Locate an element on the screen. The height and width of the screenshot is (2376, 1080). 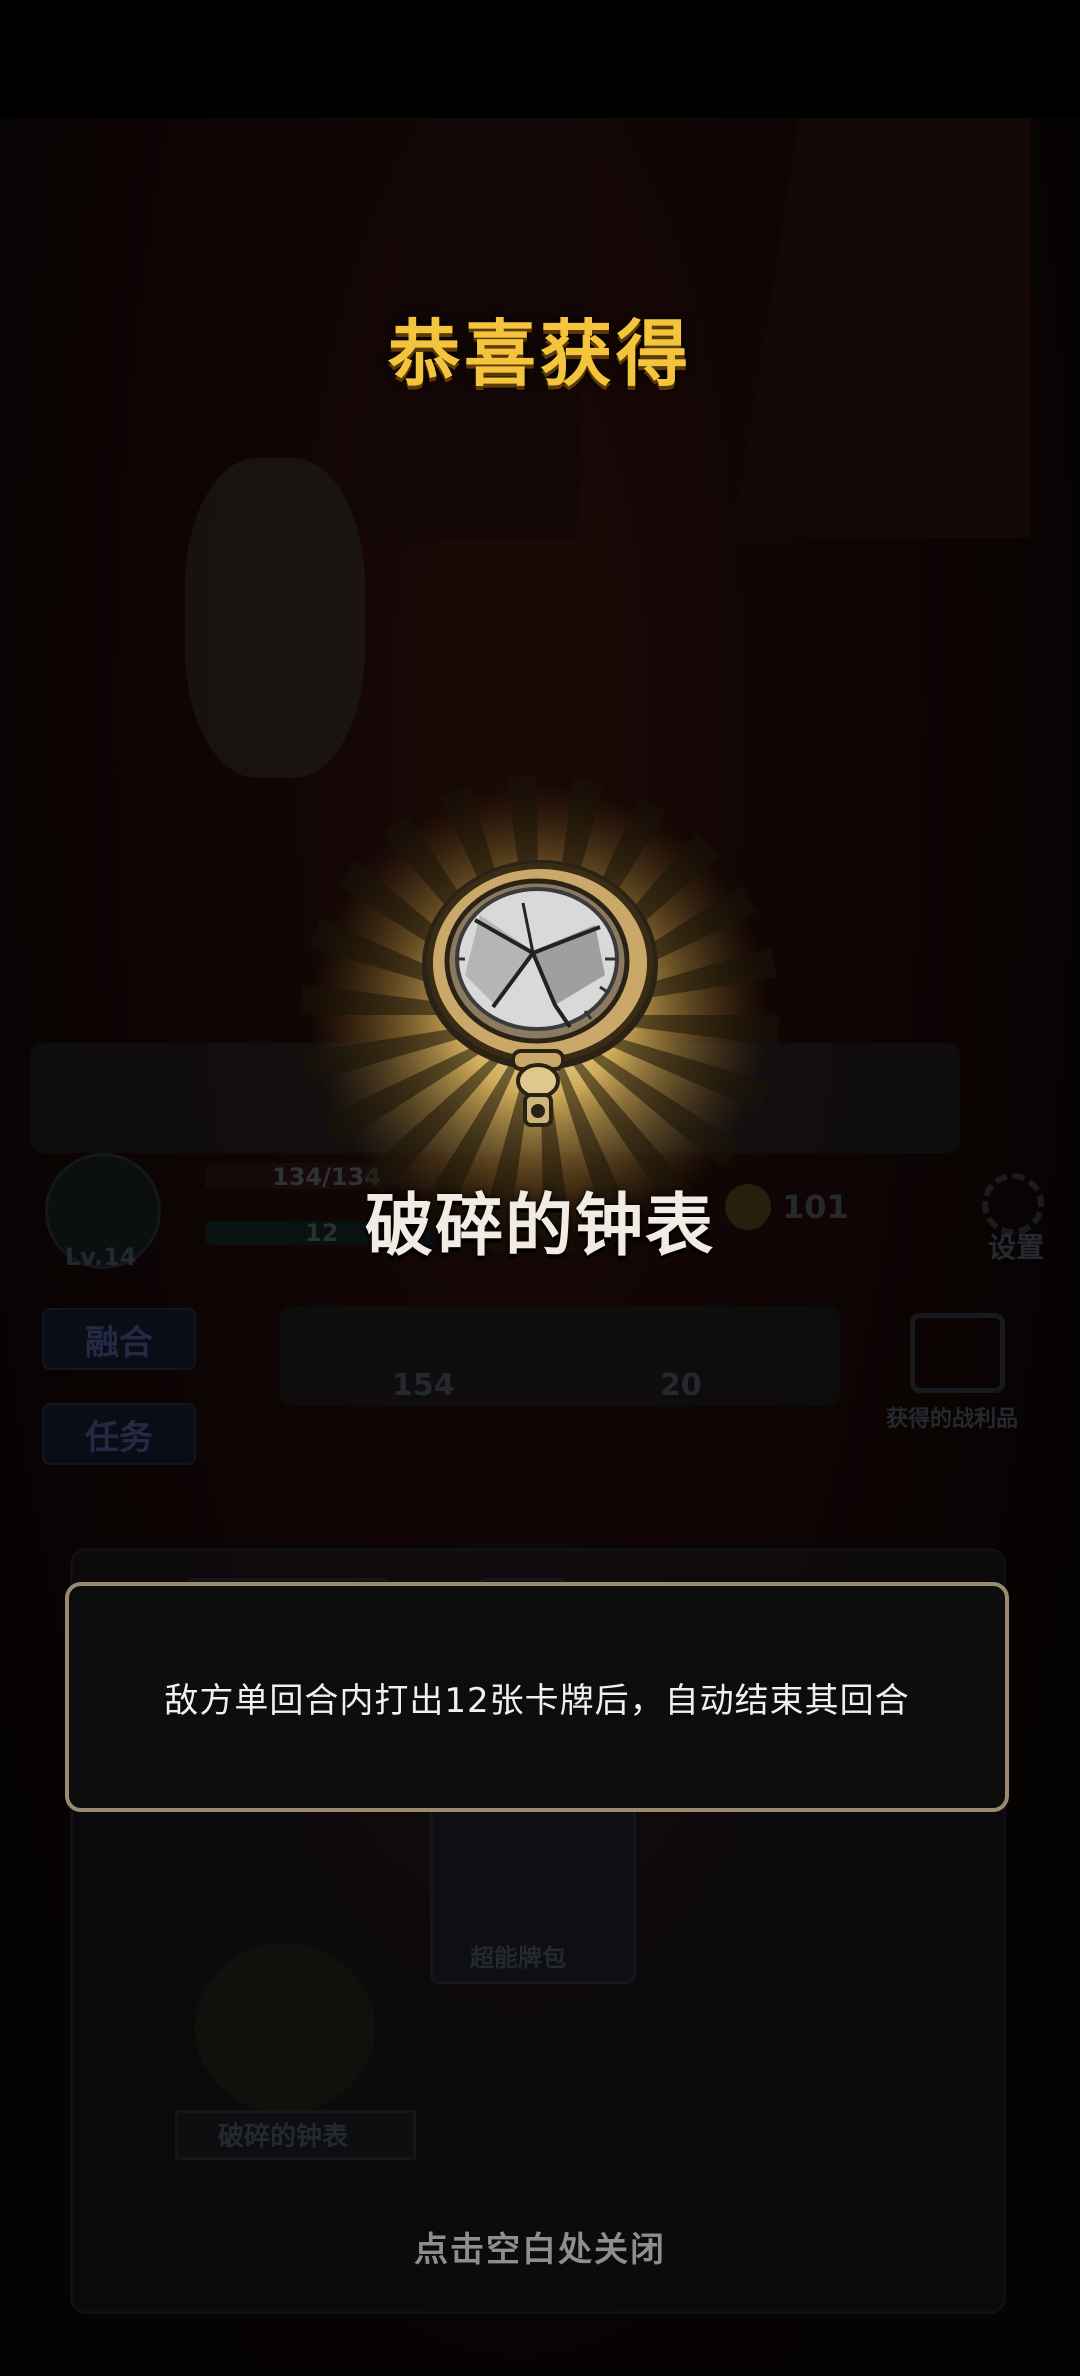
description-box: 敌方单回合内打出12张卡牌后，自动结束其回合 is located at coordinates (537, 1697).